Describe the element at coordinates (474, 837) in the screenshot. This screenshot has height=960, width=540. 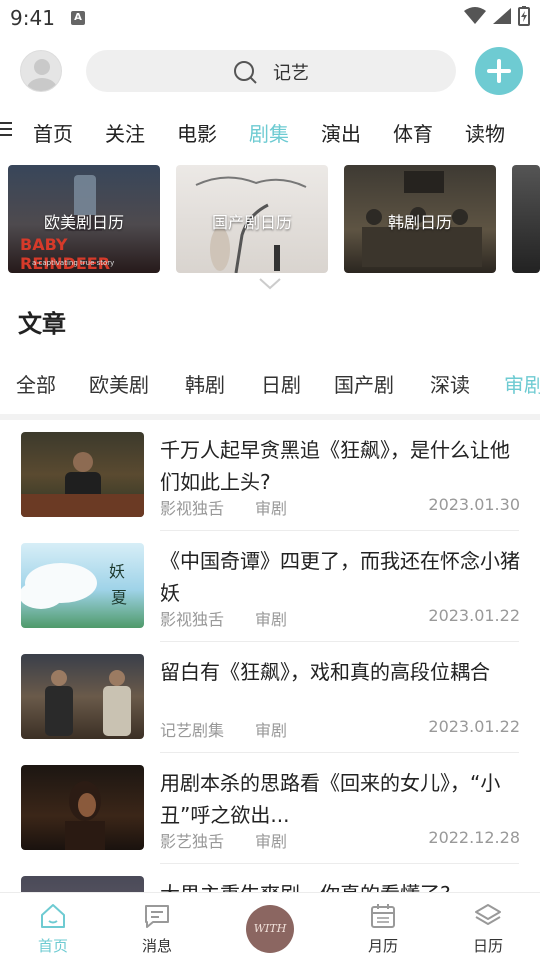
I see `article-date: 2022.12.28` at that location.